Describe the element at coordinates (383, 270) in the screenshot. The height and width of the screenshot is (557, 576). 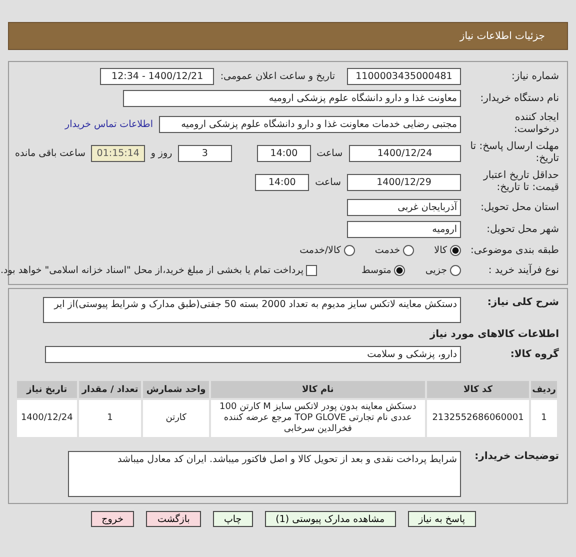
I see `process-radio: متوسط` at that location.